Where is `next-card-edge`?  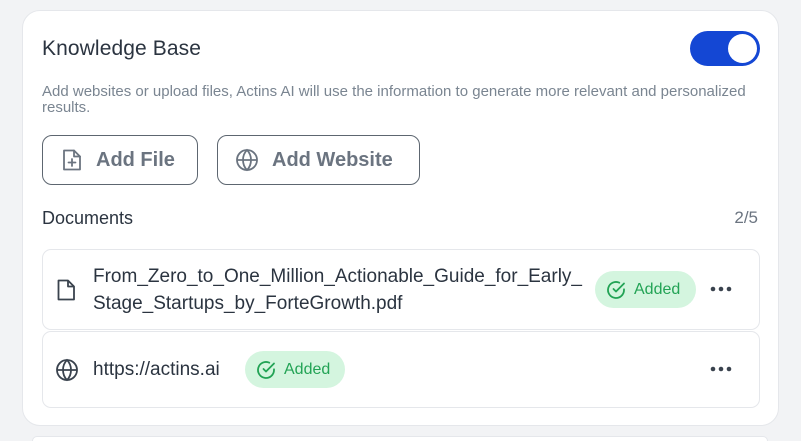 next-card-edge is located at coordinates (400, 438).